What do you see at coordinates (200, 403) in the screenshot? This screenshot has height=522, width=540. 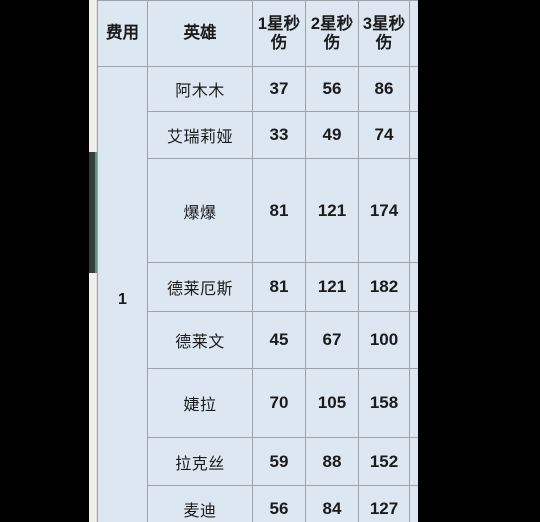 I see `hero-name-cell: 婕拉` at bounding box center [200, 403].